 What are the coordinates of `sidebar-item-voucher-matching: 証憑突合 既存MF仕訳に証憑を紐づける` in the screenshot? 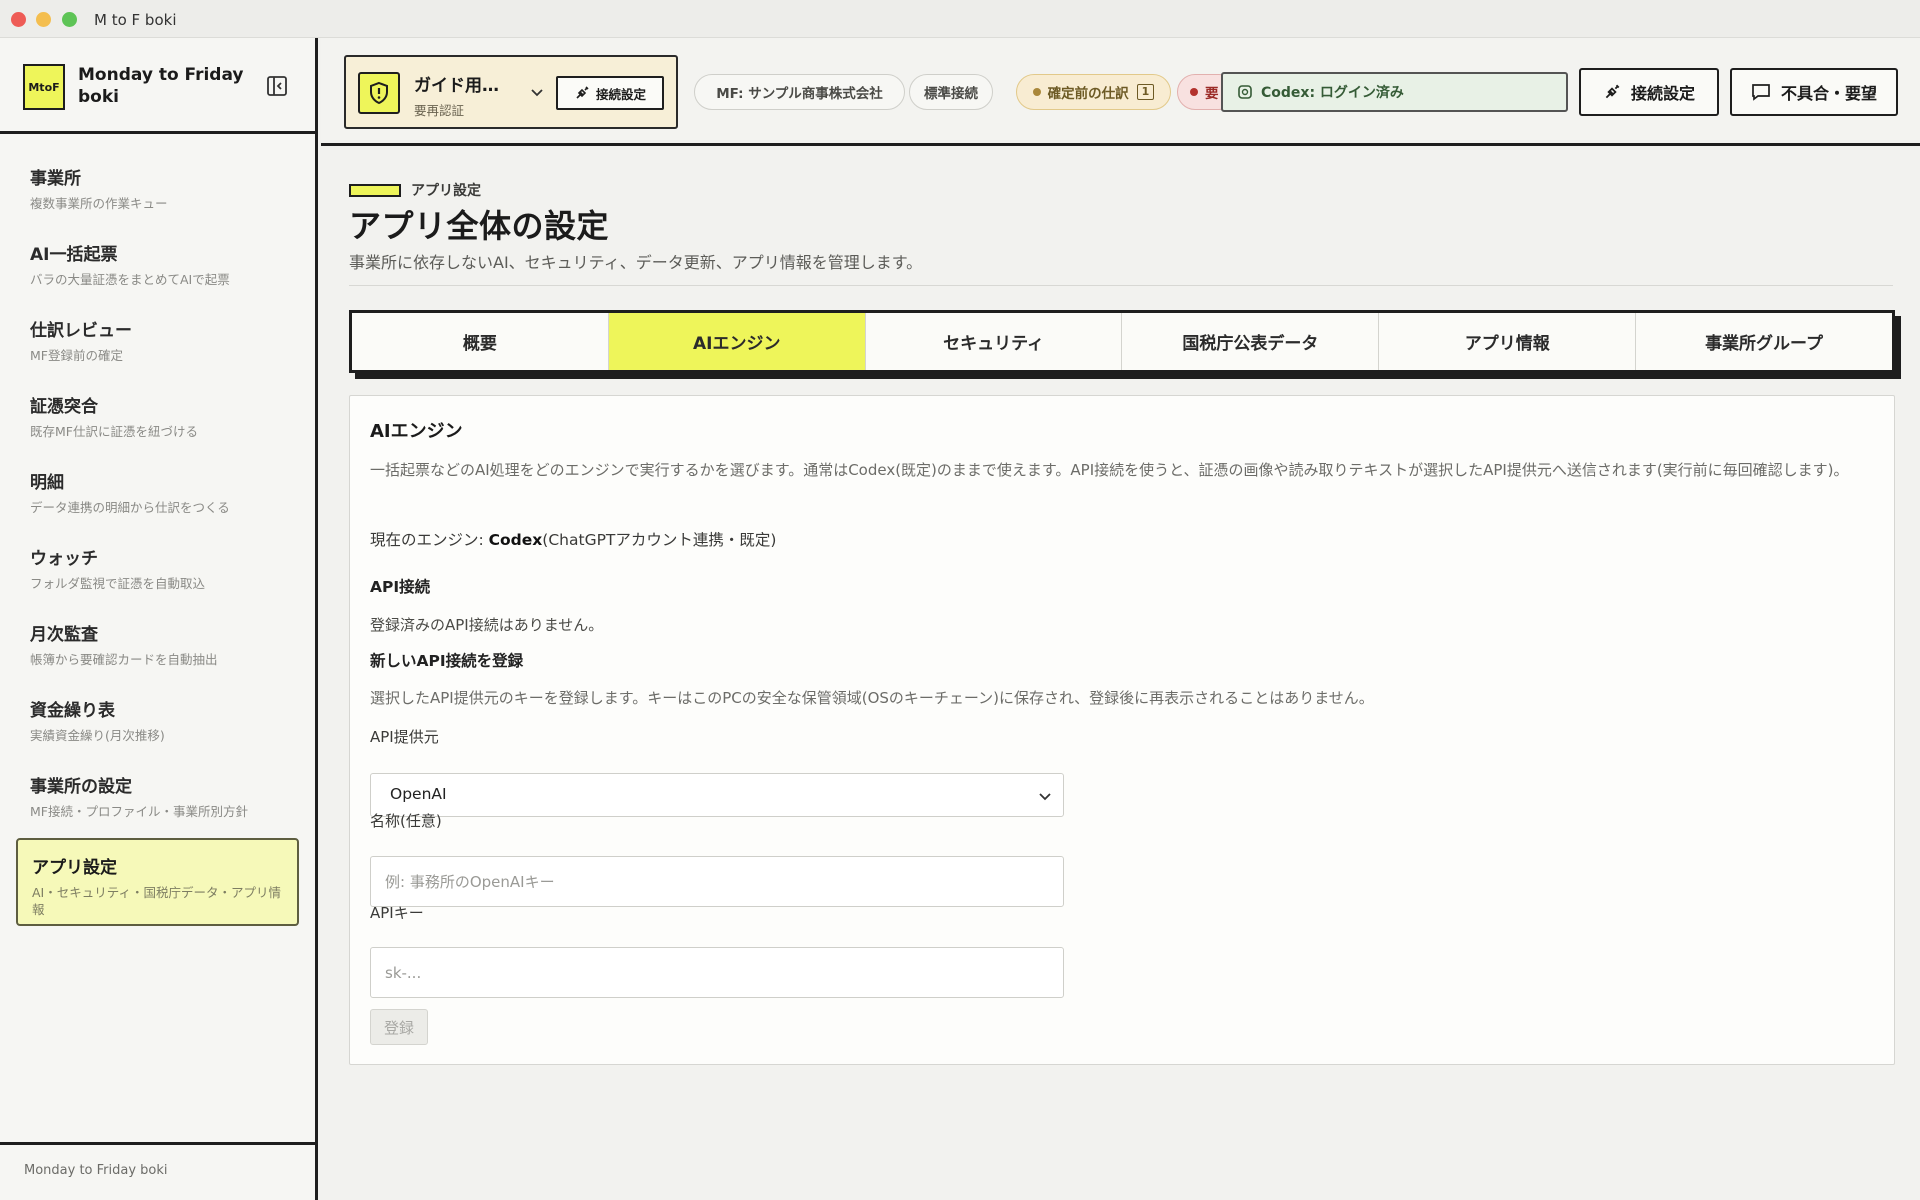 It's located at (157, 414).